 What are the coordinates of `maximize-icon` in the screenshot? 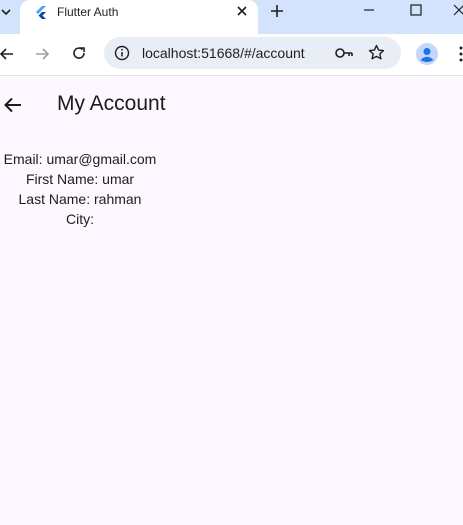 It's located at (416, 10).